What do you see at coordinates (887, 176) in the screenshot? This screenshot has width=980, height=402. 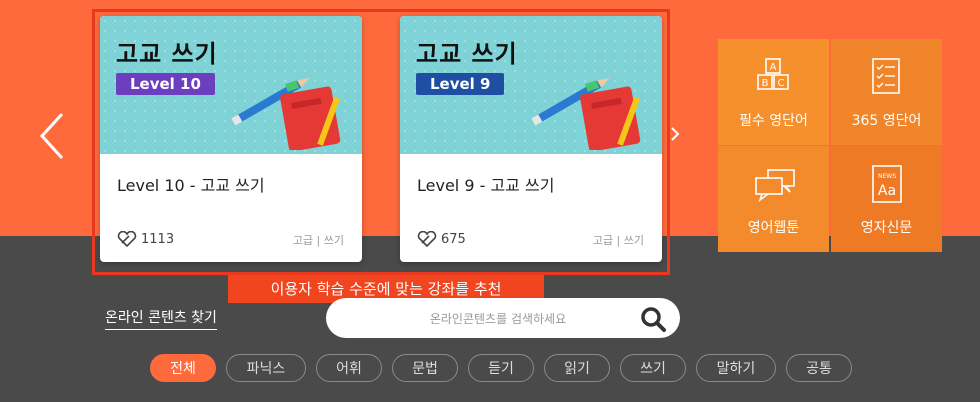 I see `svg-text: NEWS` at bounding box center [887, 176].